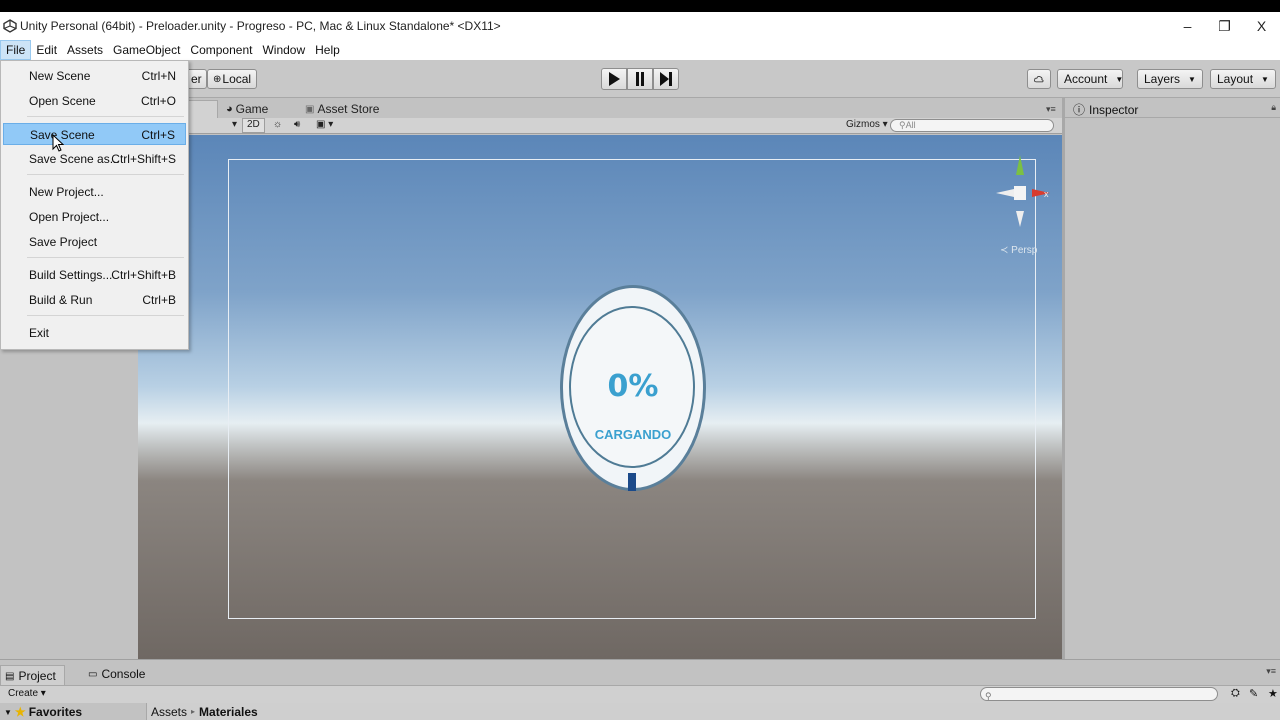 Image resolution: width=1280 pixels, height=720 pixels. I want to click on menu-gameobject: GameObject, so click(146, 50).